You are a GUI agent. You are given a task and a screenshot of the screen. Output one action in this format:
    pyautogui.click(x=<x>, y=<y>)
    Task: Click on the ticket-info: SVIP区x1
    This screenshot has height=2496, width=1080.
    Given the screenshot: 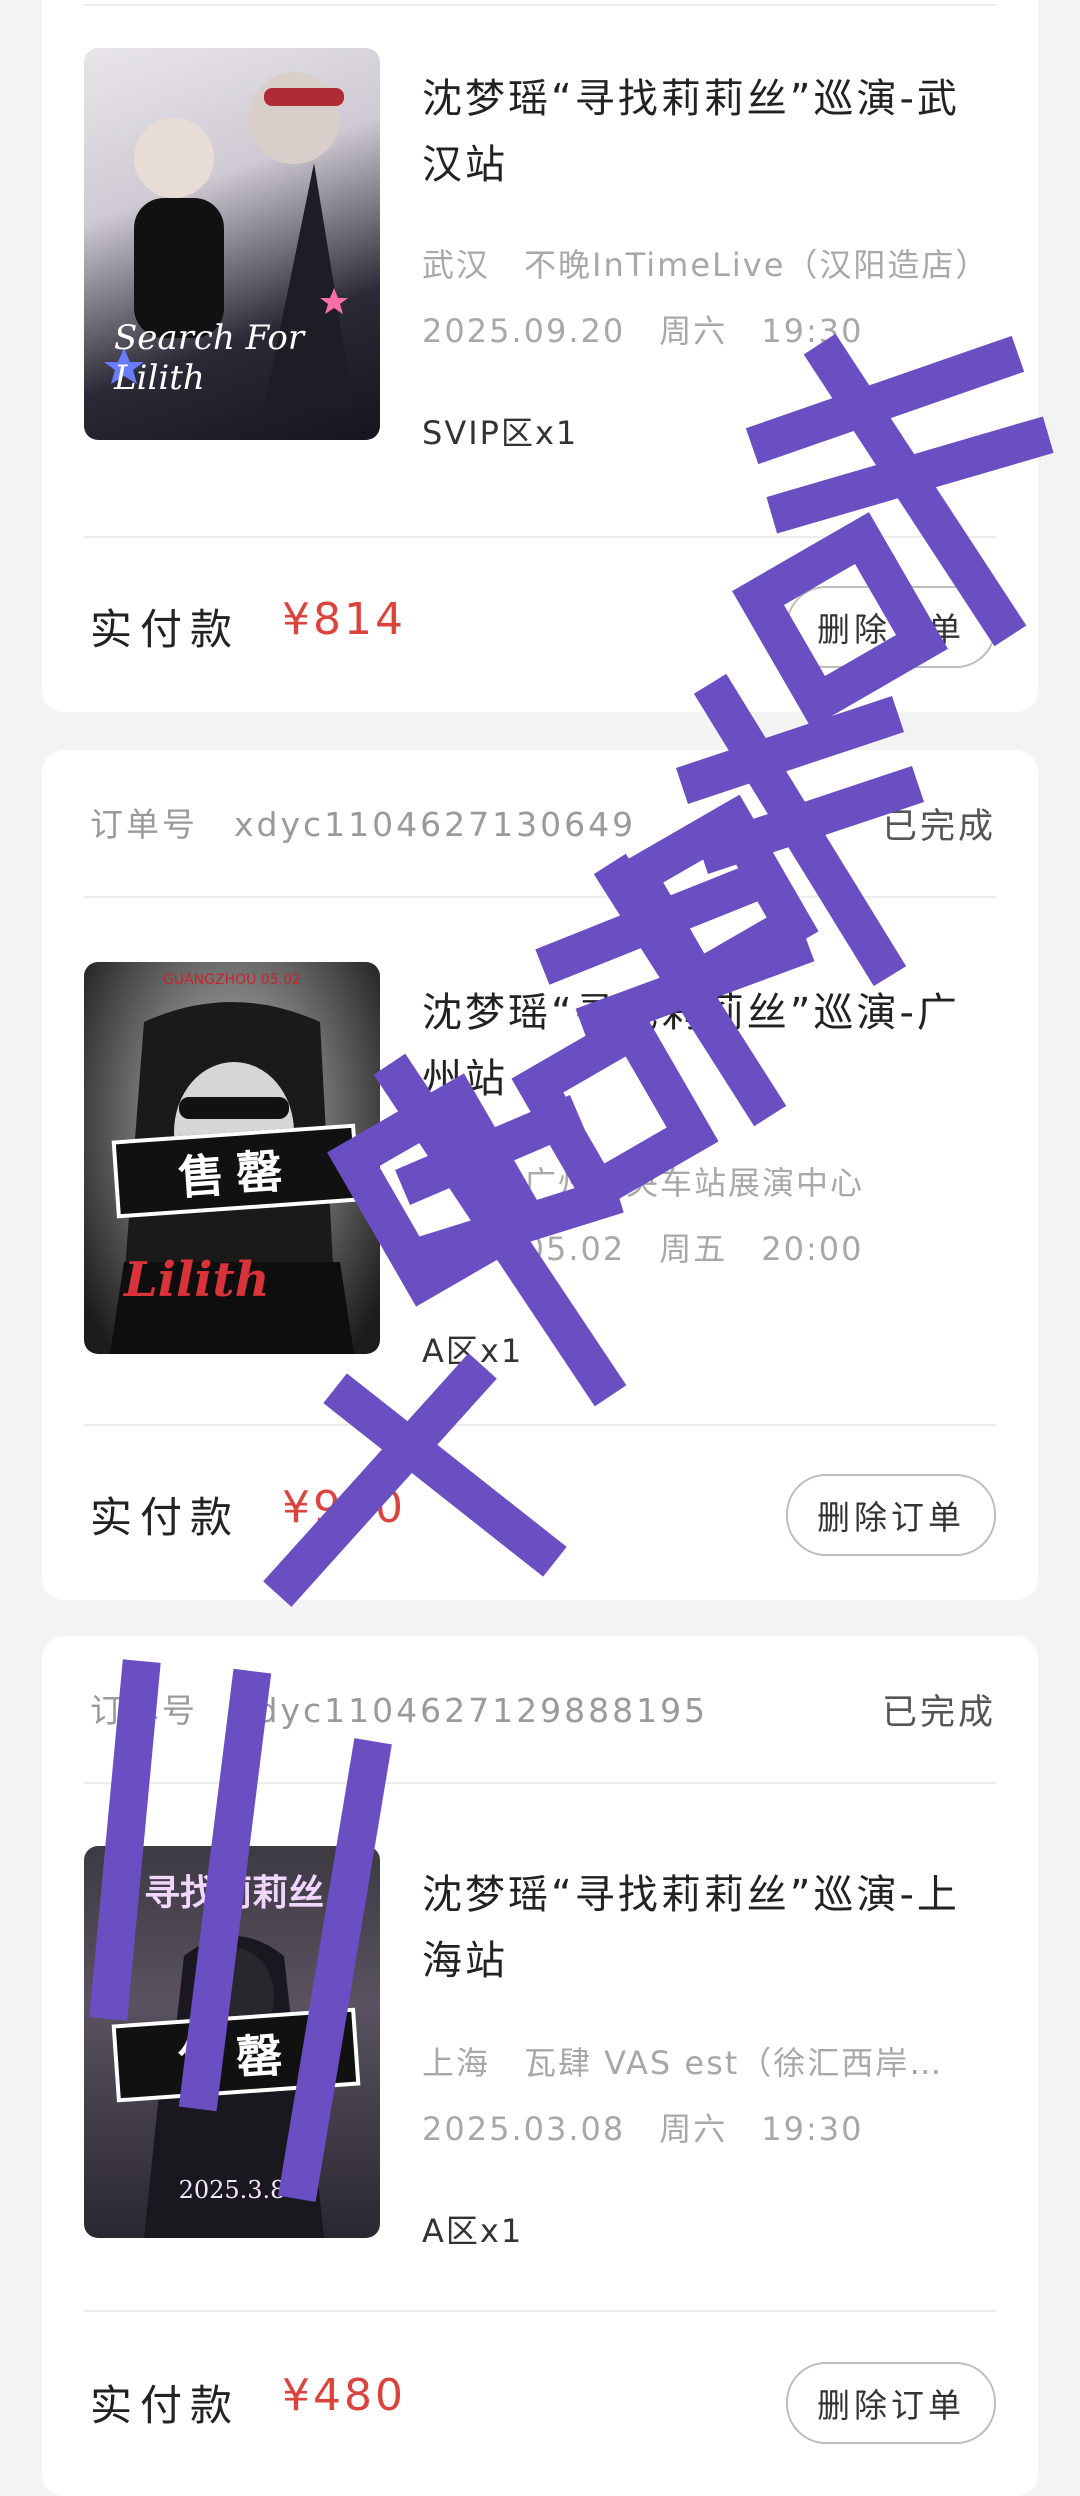 What is the action you would take?
    pyautogui.click(x=500, y=433)
    